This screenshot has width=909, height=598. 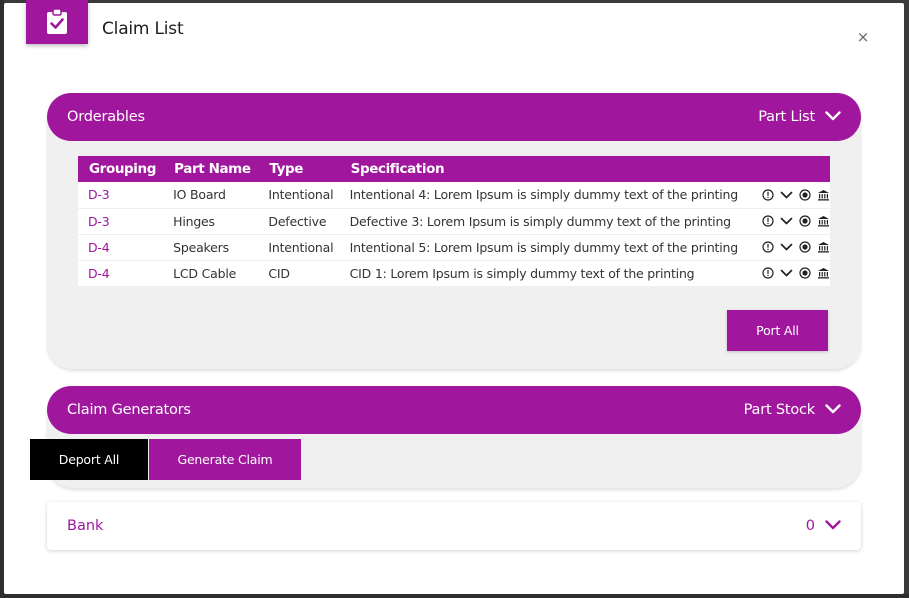 I want to click on claim-generators-header: Claim Generators Part Stock, so click(x=454, y=410).